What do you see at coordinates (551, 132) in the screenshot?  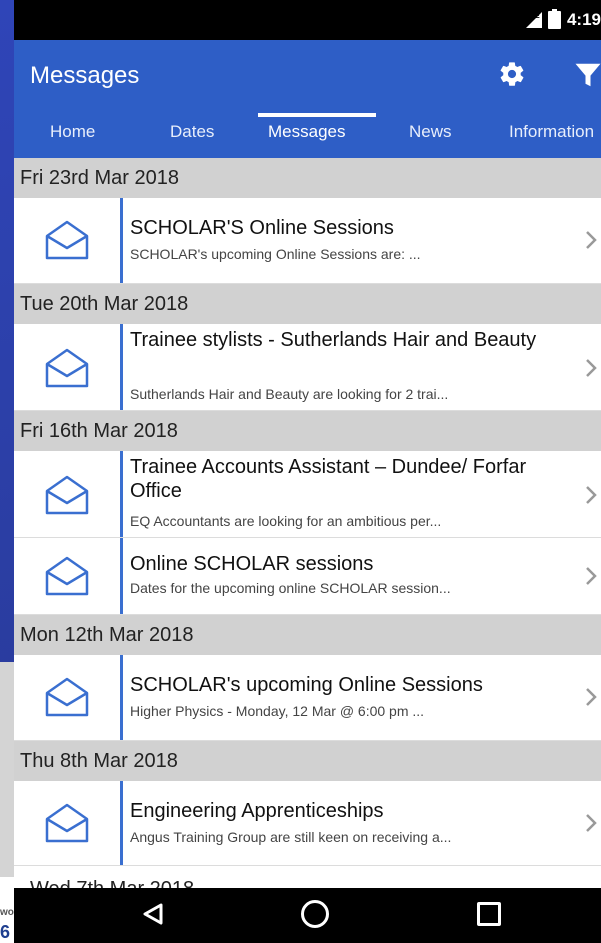 I see `tab-information: Information` at bounding box center [551, 132].